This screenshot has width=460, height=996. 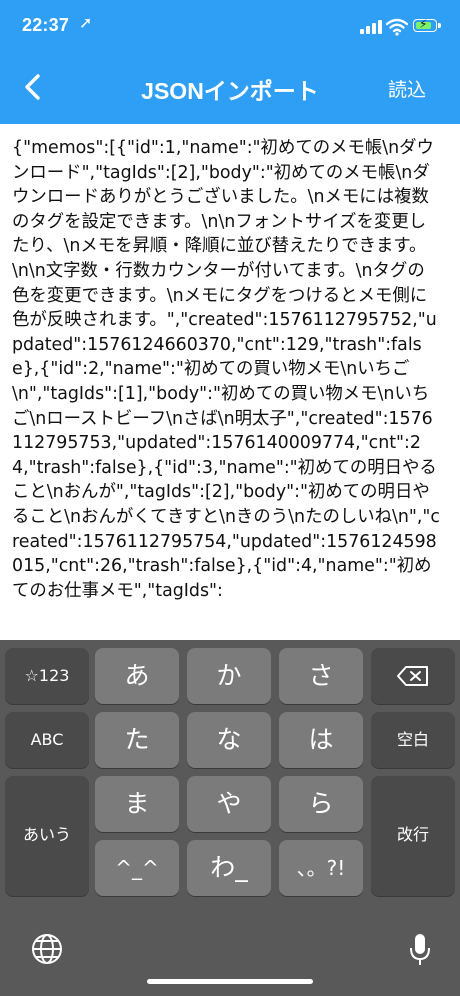 I want to click on wifi-icon, so click(x=397, y=27).